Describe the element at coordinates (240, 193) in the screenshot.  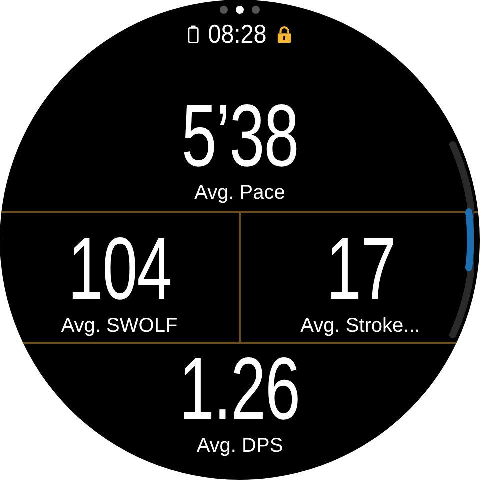
I see `metric-label: Avg. Pace` at that location.